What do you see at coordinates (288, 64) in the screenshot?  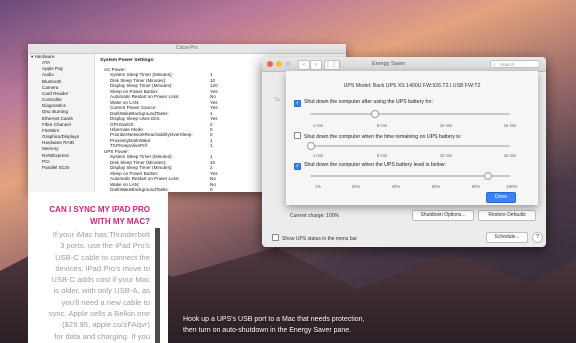 I see `zoom-button` at bounding box center [288, 64].